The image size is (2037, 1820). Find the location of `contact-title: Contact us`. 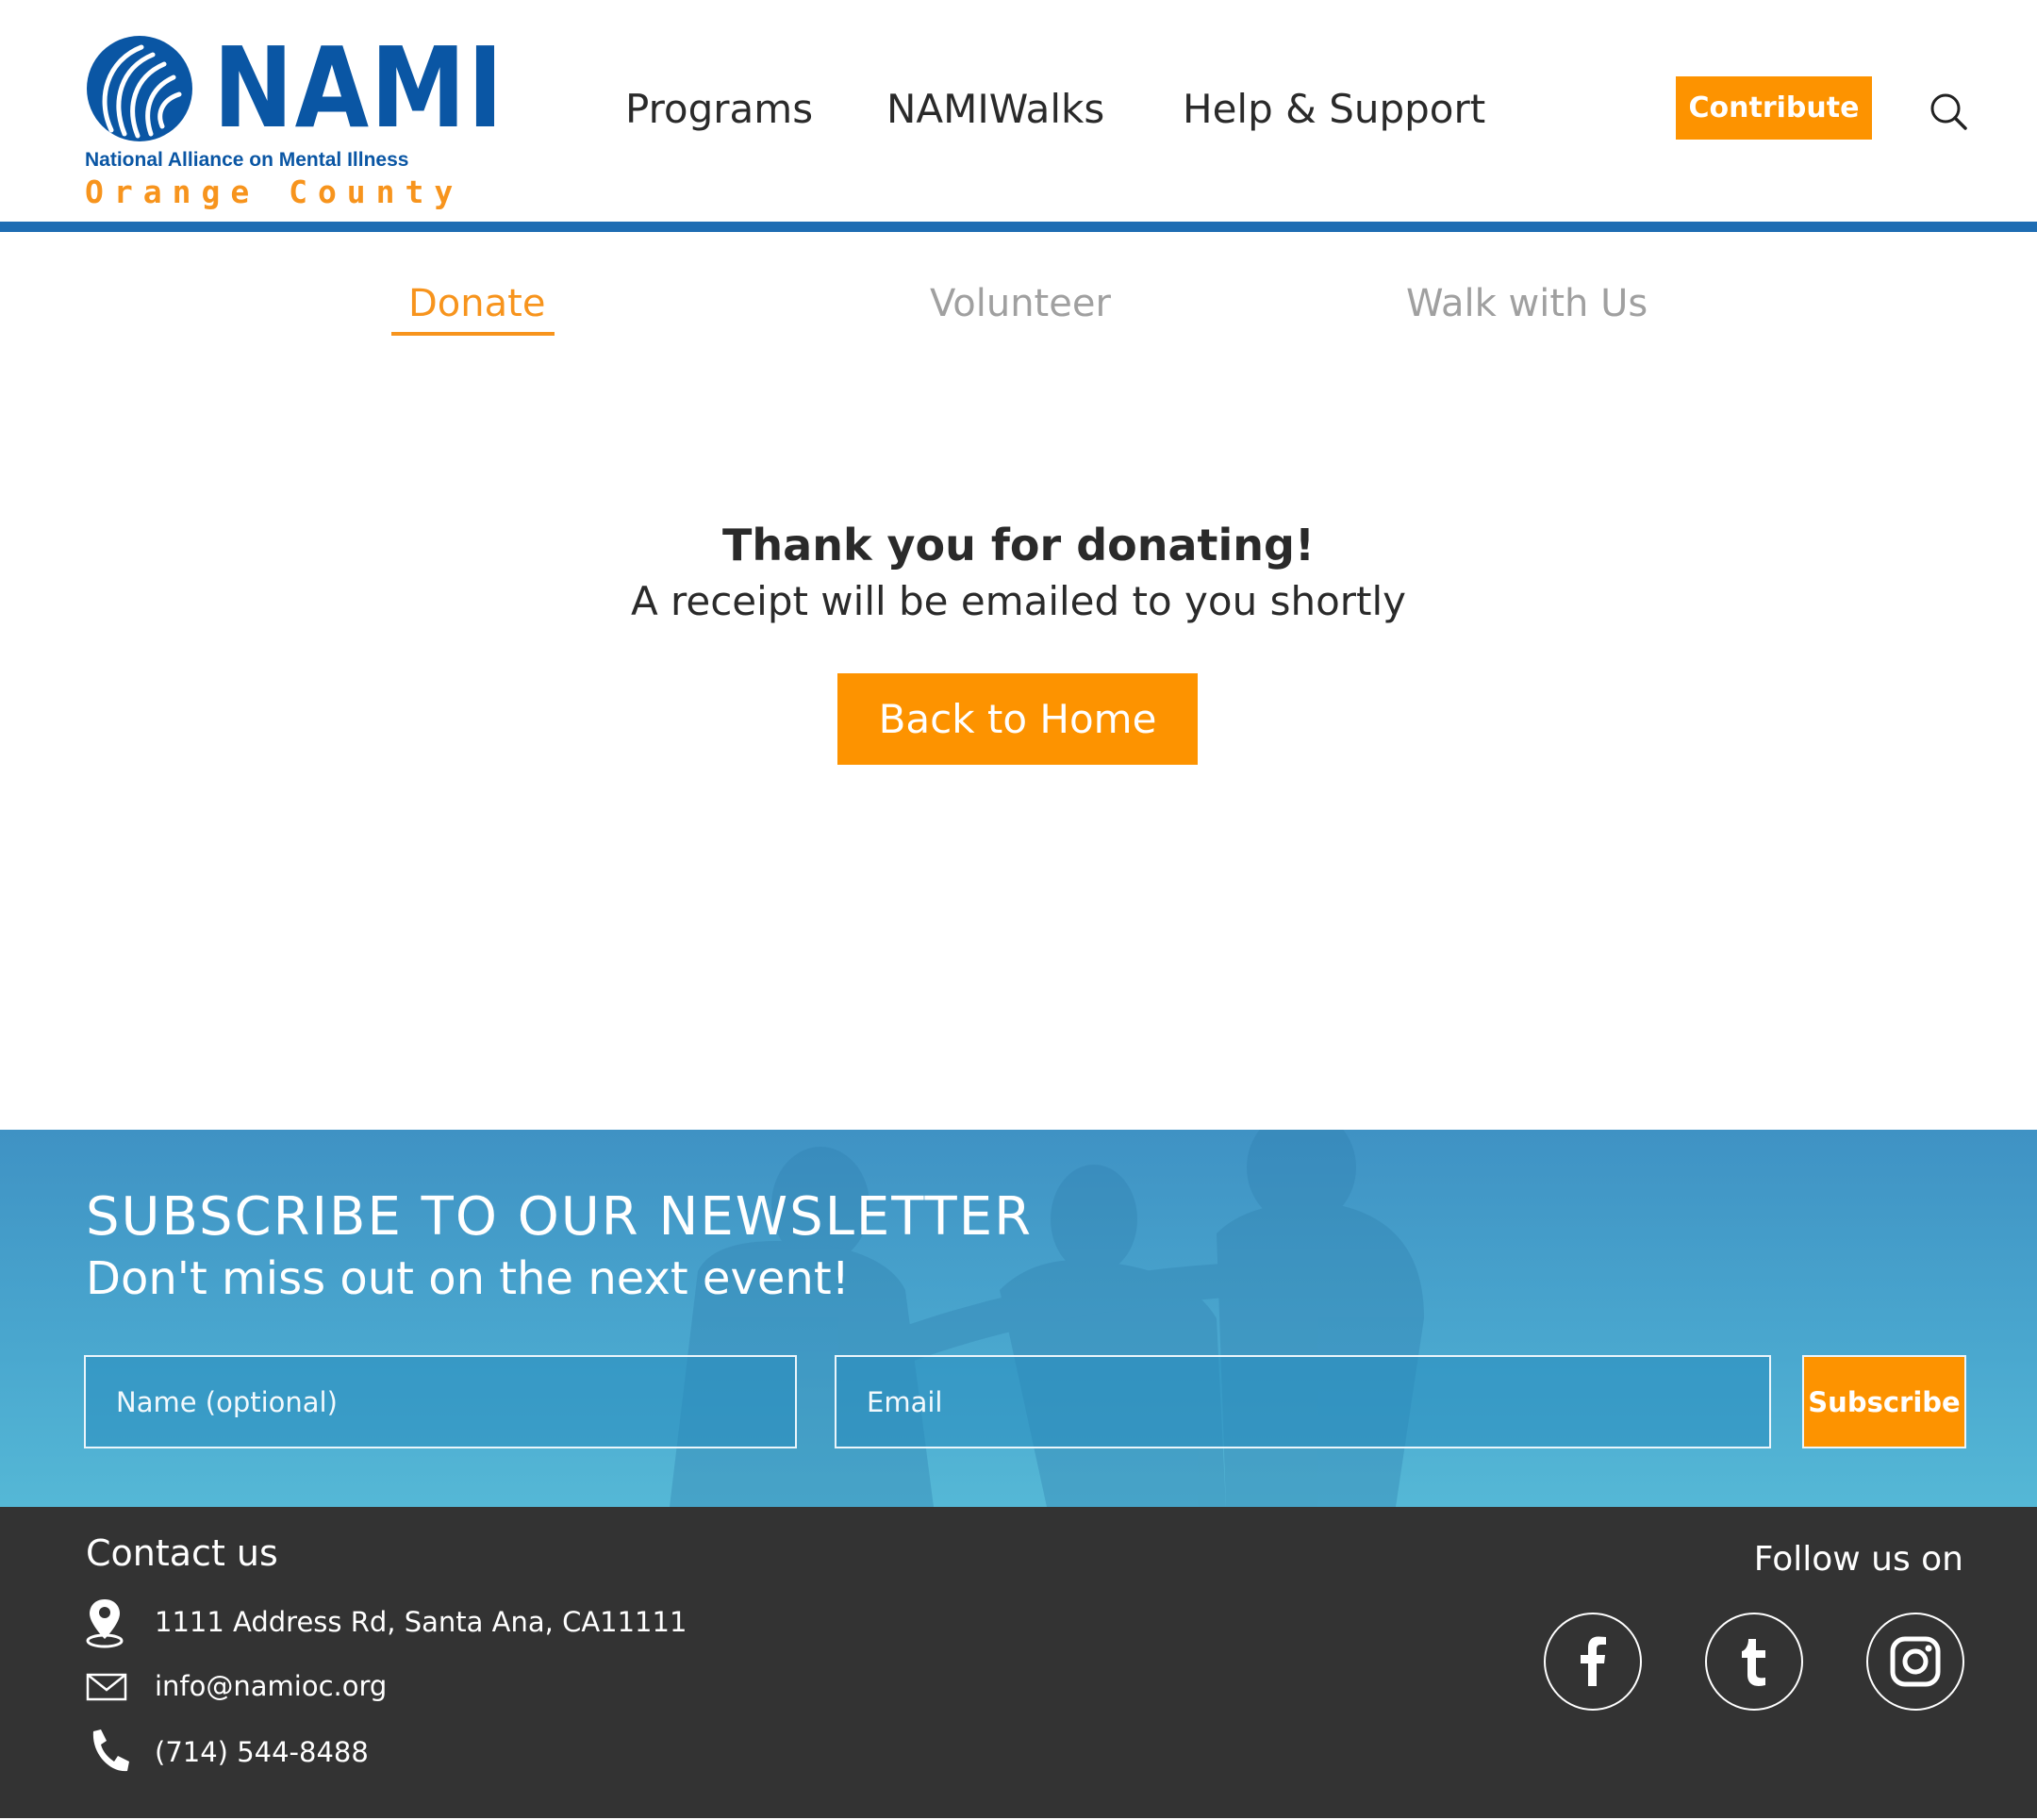

contact-title: Contact us is located at coordinates (182, 1553).